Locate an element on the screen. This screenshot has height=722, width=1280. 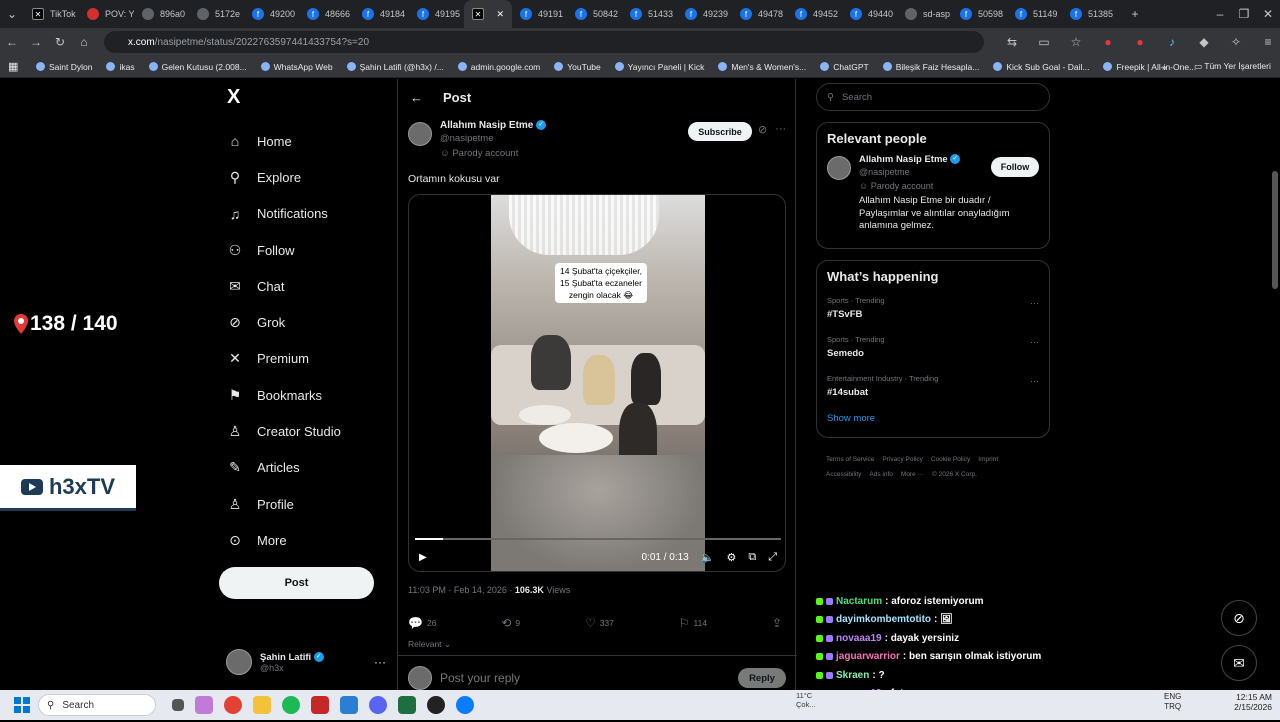
x-logo: X is located at coordinates (308, 97).